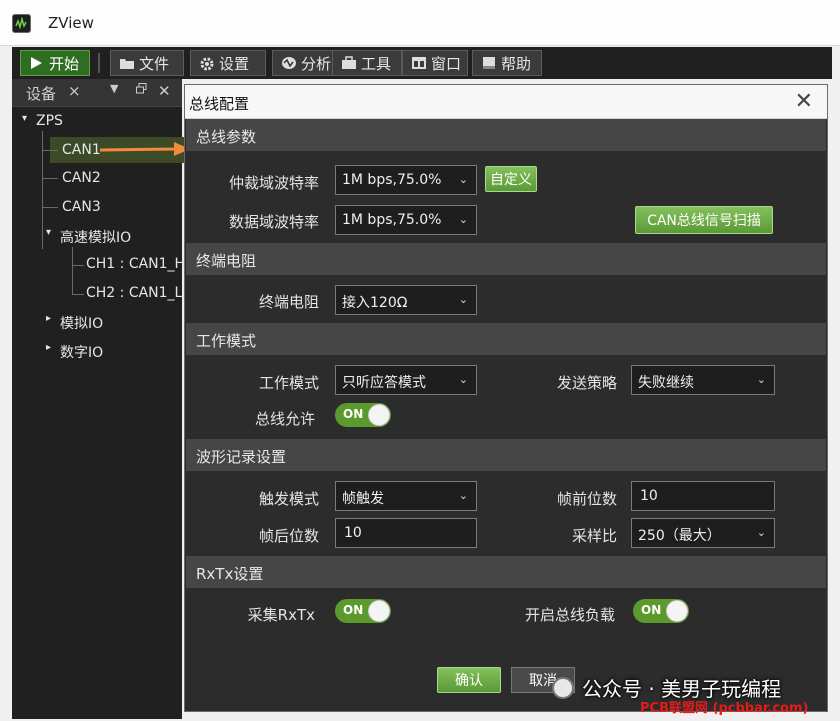  What do you see at coordinates (207, 63) in the screenshot?
I see `gear-icon` at bounding box center [207, 63].